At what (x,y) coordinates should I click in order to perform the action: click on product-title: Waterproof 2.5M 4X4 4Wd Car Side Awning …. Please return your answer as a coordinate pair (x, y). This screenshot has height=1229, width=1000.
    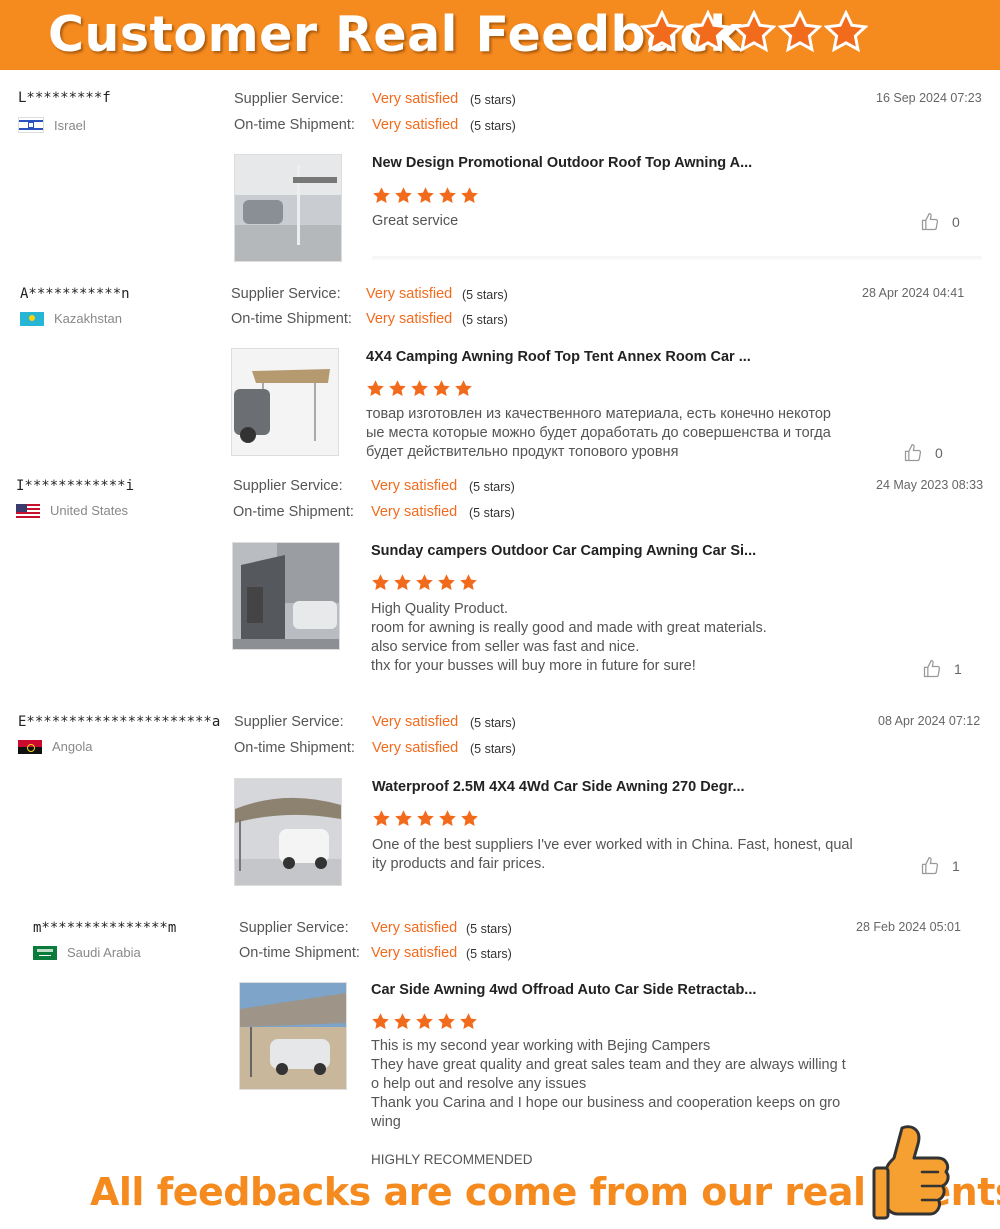
    Looking at the image, I should click on (558, 787).